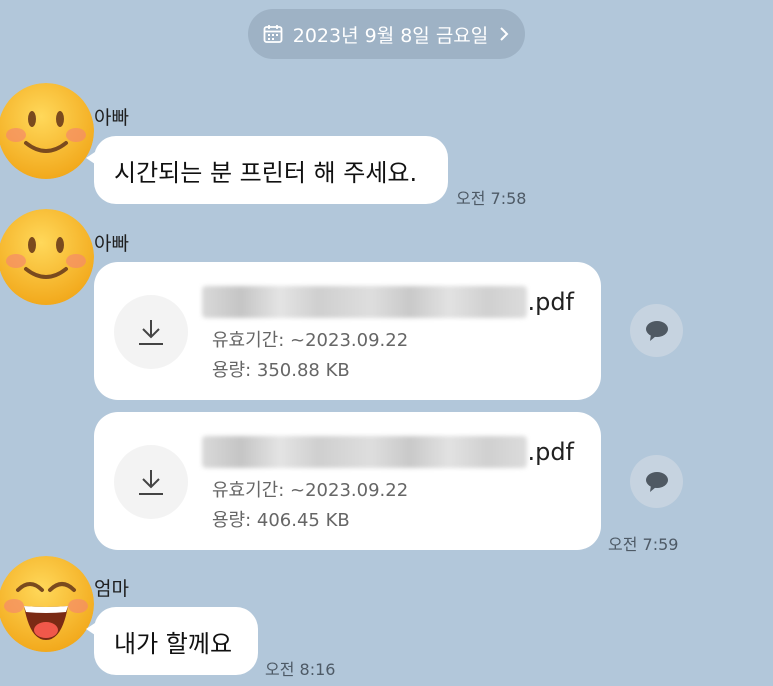 This screenshot has height=686, width=773. What do you see at coordinates (491, 198) in the screenshot?
I see `message-time: 오전 7:58` at bounding box center [491, 198].